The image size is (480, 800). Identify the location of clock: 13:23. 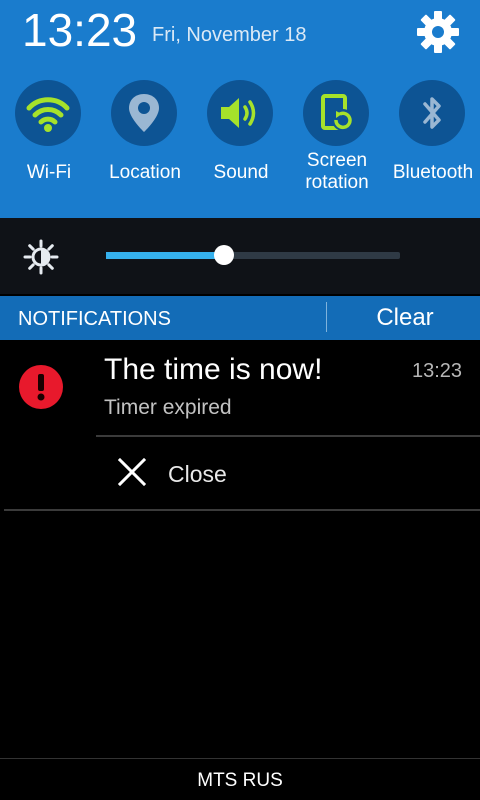
(80, 30).